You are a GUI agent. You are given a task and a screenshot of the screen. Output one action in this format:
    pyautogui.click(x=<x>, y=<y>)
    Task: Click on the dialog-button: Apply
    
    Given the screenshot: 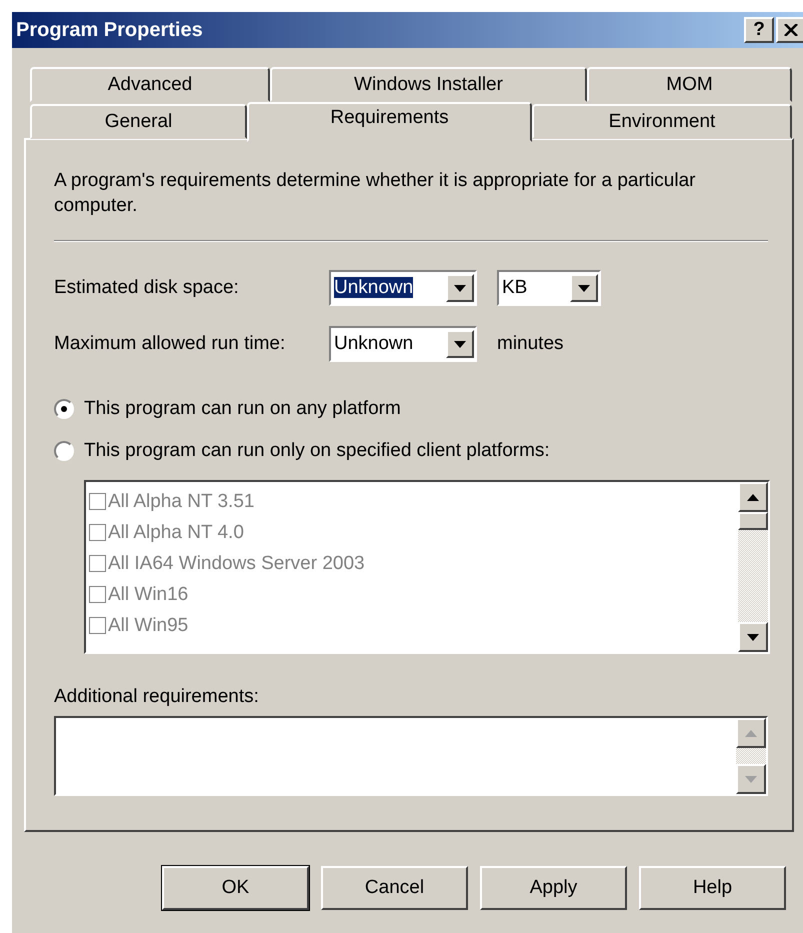 What is the action you would take?
    pyautogui.click(x=553, y=888)
    